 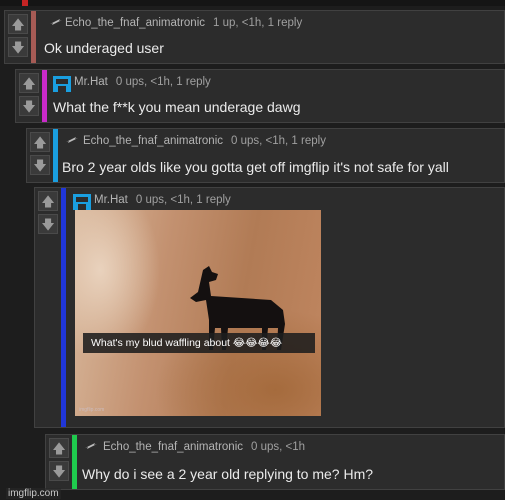 I want to click on comment-text: Ok underaged user, so click(x=104, y=48).